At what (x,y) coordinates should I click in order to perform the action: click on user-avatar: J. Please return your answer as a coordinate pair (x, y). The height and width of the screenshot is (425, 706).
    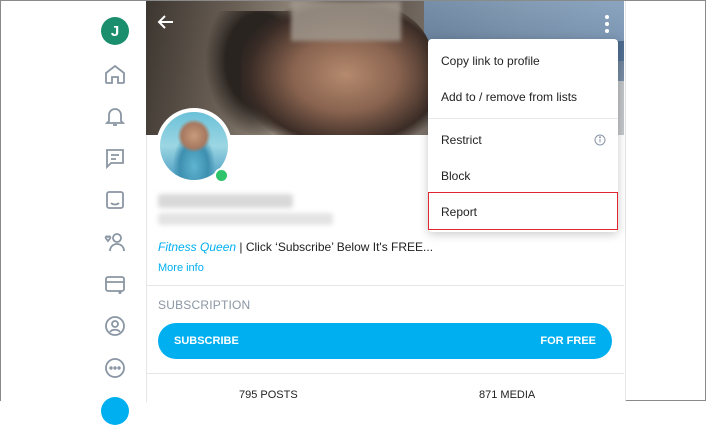
    Looking at the image, I should click on (115, 31).